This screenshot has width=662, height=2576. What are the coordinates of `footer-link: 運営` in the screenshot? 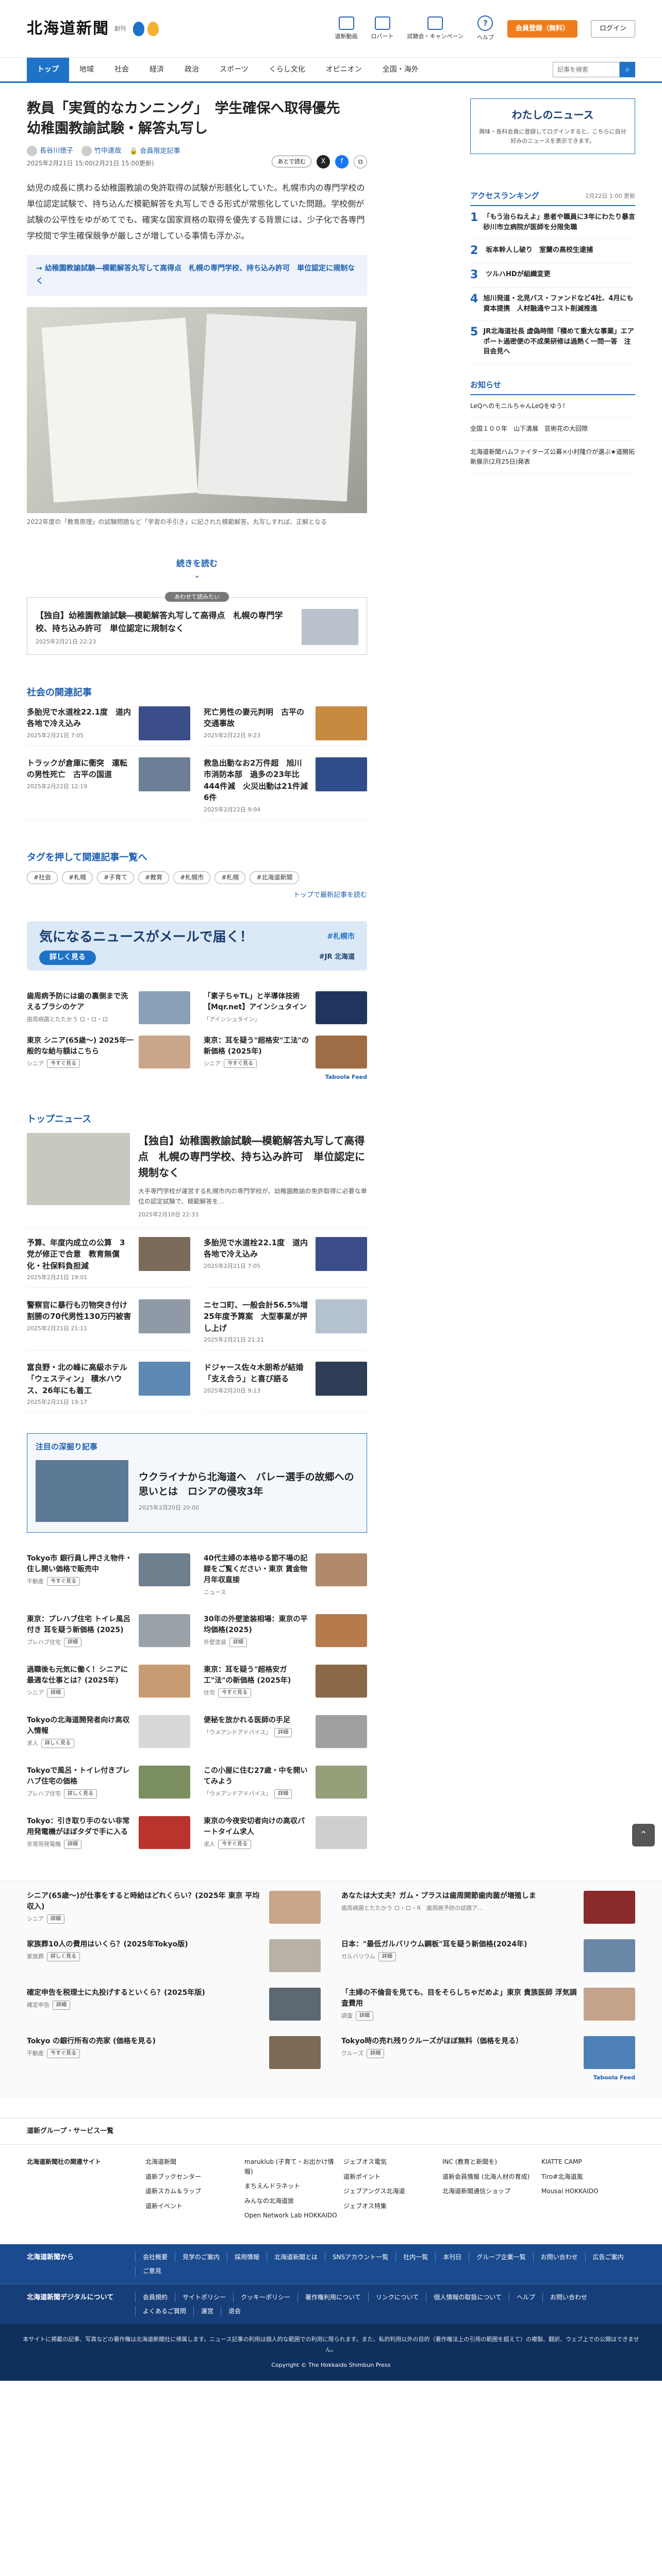 It's located at (207, 2311).